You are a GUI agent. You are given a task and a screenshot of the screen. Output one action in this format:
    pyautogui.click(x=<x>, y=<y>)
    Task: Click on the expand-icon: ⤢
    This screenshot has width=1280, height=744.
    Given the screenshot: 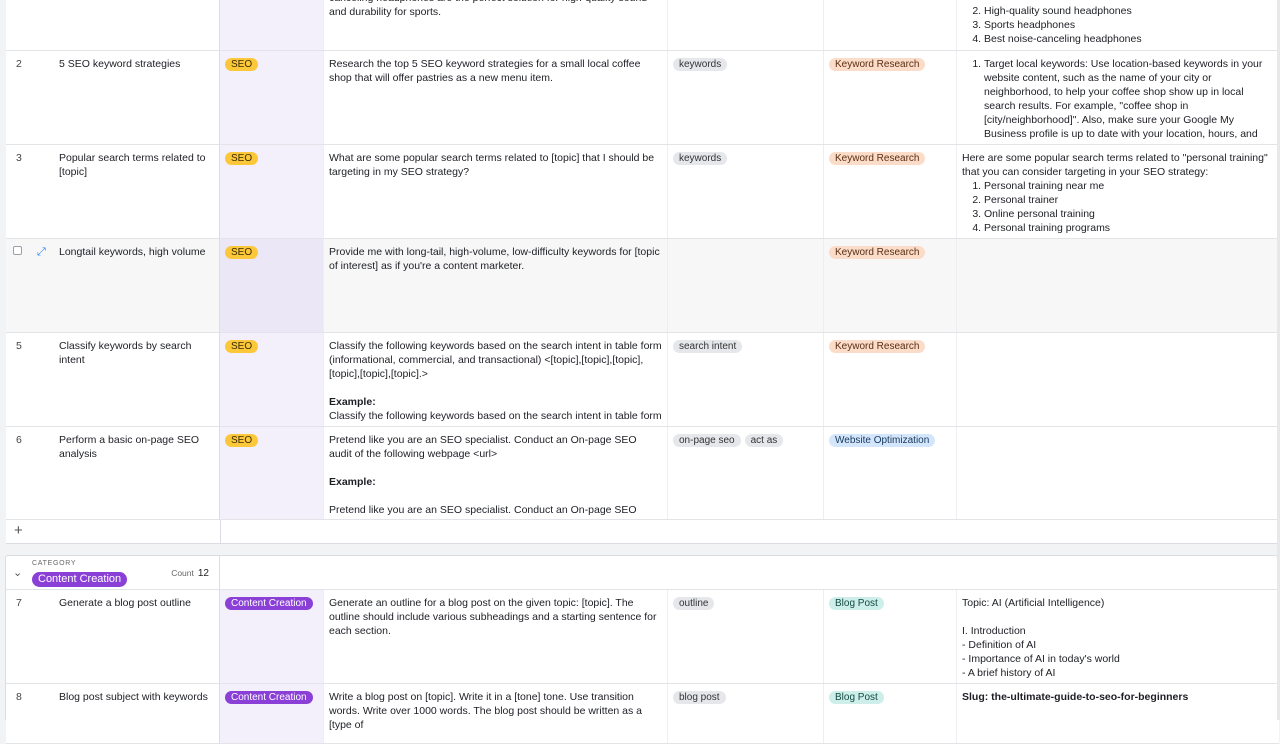 What is the action you would take?
    pyautogui.click(x=41, y=252)
    